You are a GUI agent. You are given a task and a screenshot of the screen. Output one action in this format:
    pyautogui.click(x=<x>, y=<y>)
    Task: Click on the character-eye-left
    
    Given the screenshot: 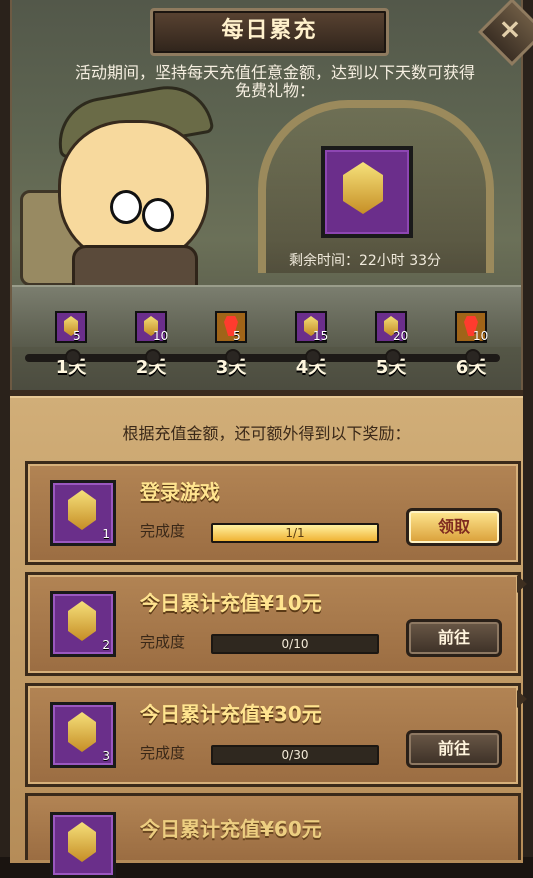 What is the action you would take?
    pyautogui.click(x=126, y=207)
    